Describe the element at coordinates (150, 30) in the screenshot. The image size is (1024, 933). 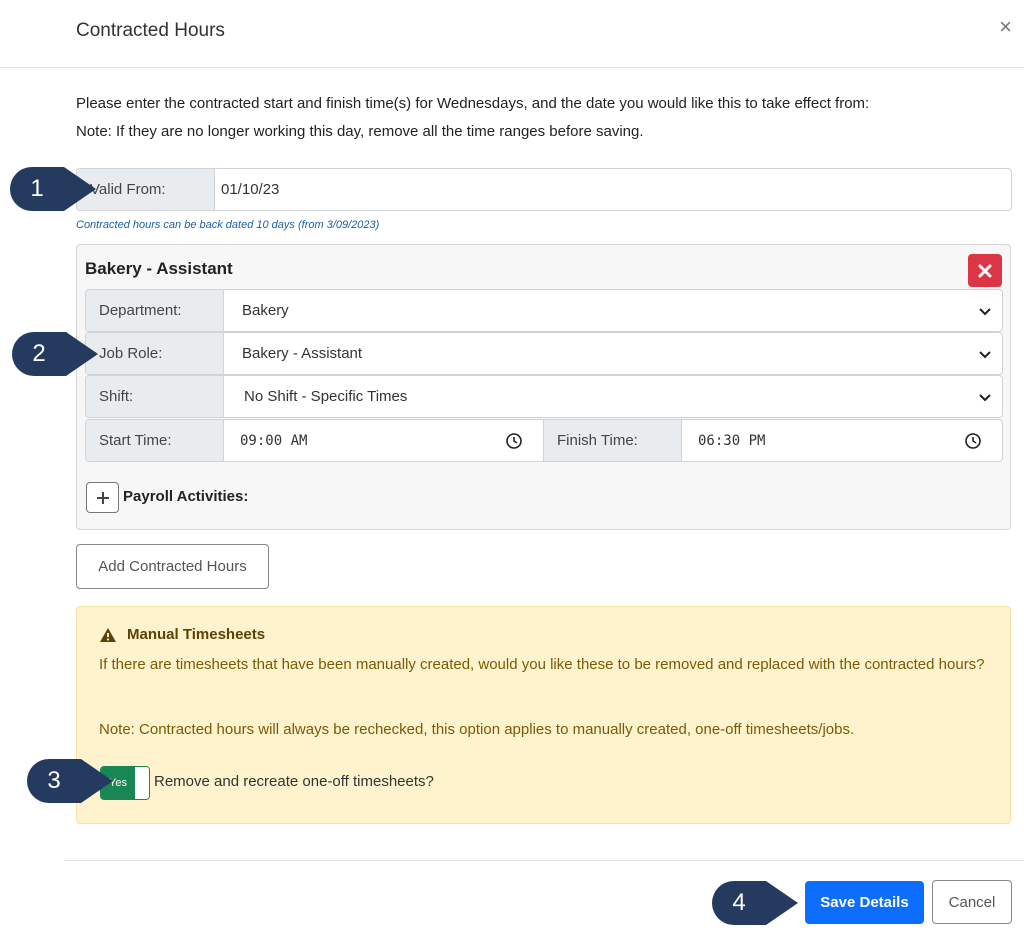
I see `modal-title: Contracted Hours` at that location.